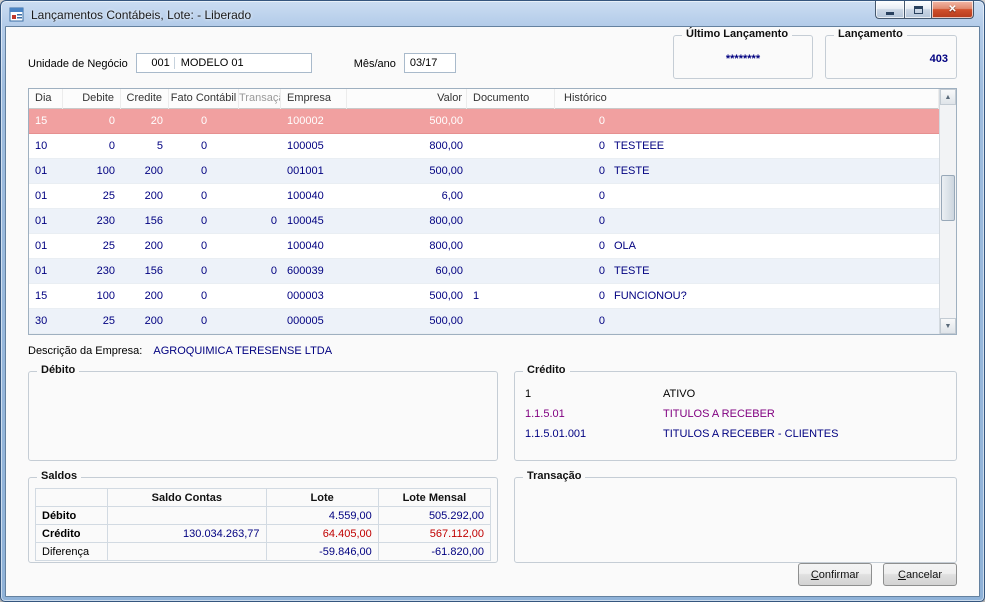 The image size is (985, 602). Describe the element at coordinates (92, 98) in the screenshot. I see `column-header-debite: Debite` at that location.